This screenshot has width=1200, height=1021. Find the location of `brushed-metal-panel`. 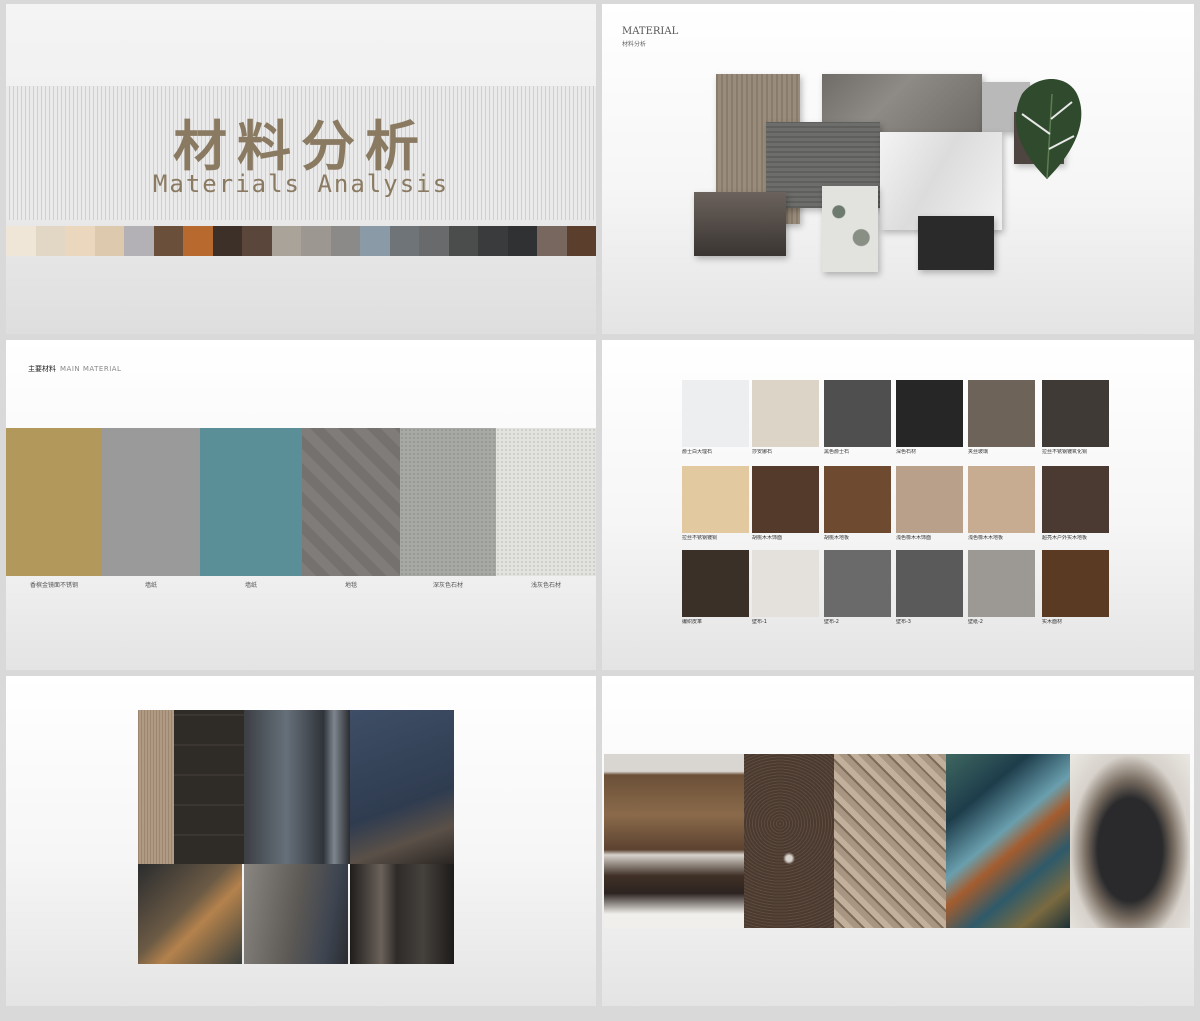

brushed-metal-panel is located at coordinates (297, 787).